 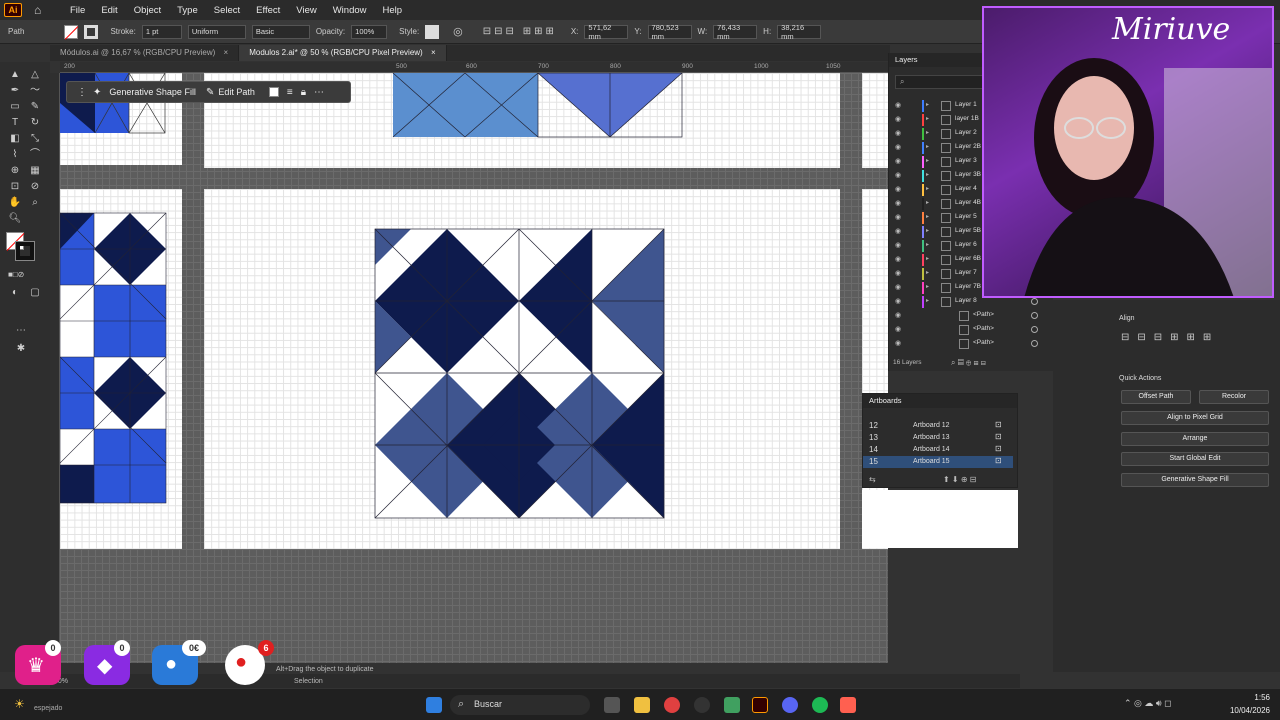 I want to click on artboard-row: 14 Artboard 14 ⊡, so click(x=938, y=450).